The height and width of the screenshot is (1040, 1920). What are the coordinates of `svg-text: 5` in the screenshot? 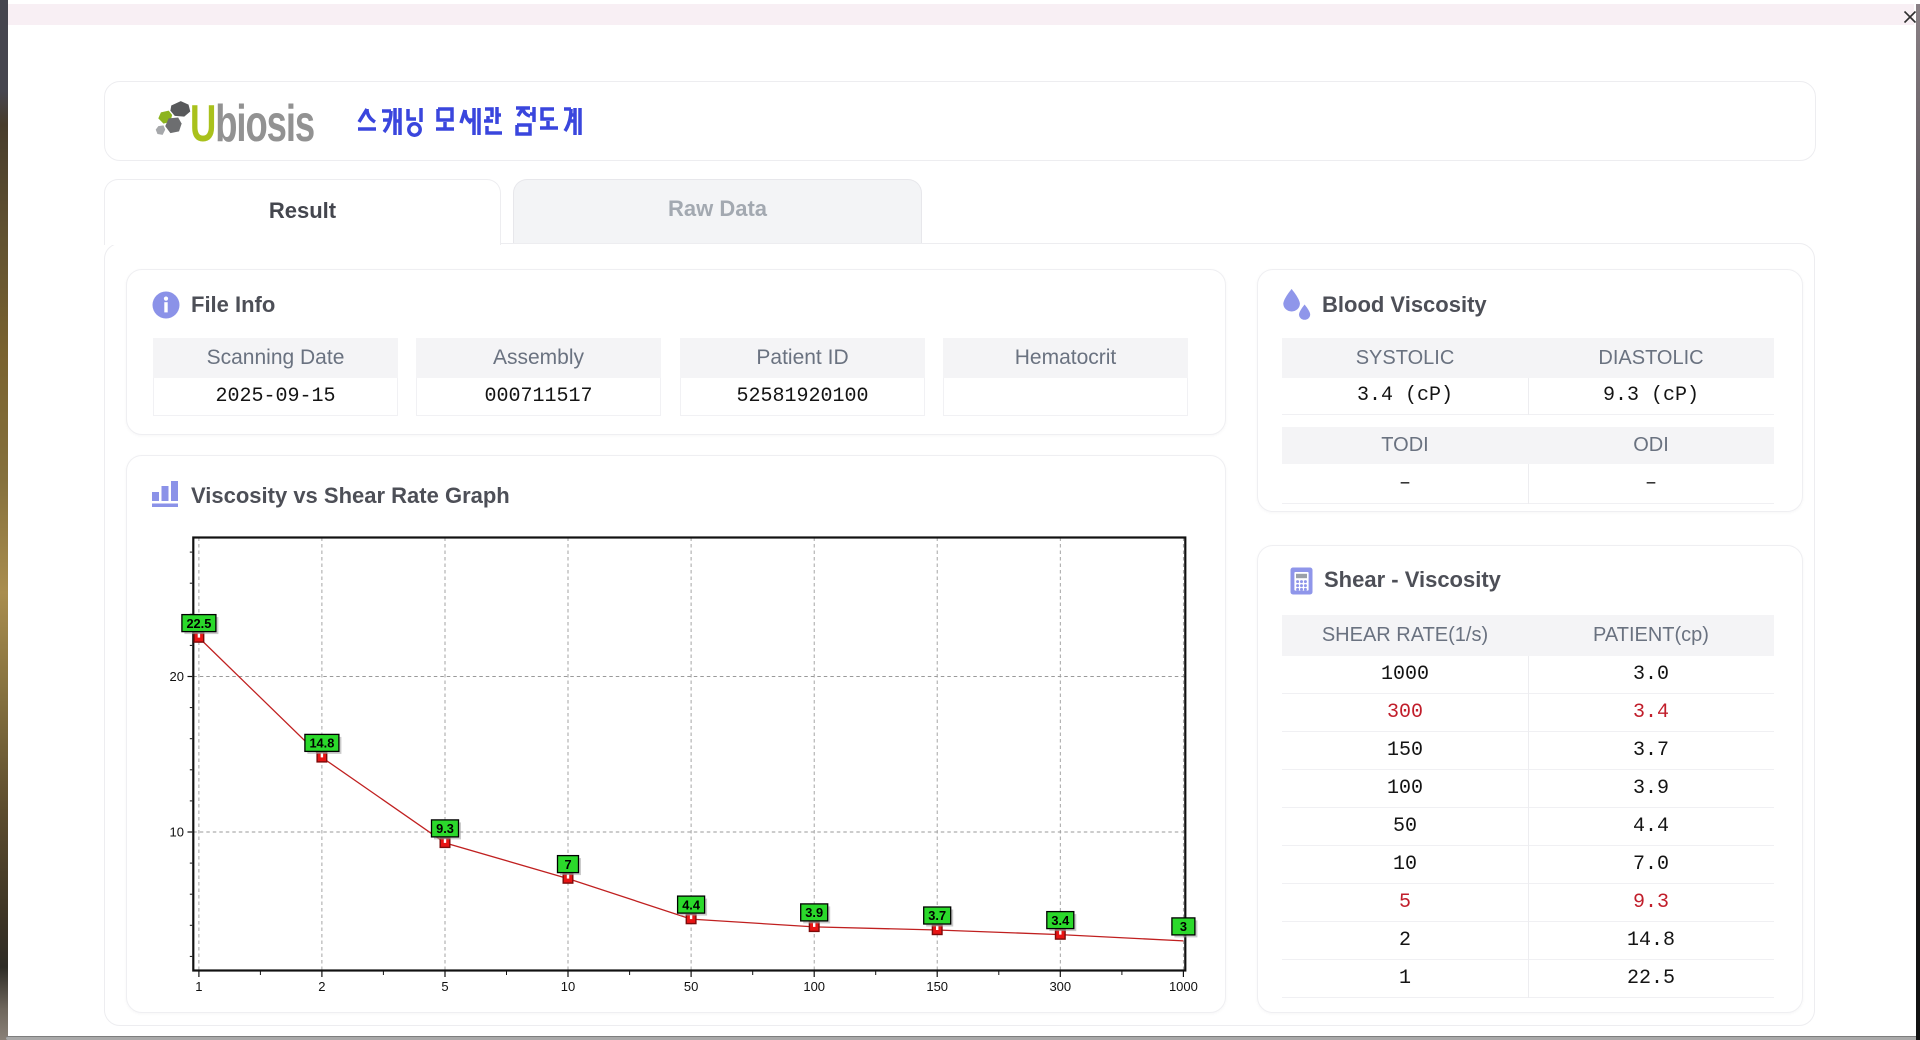 It's located at (444, 986).